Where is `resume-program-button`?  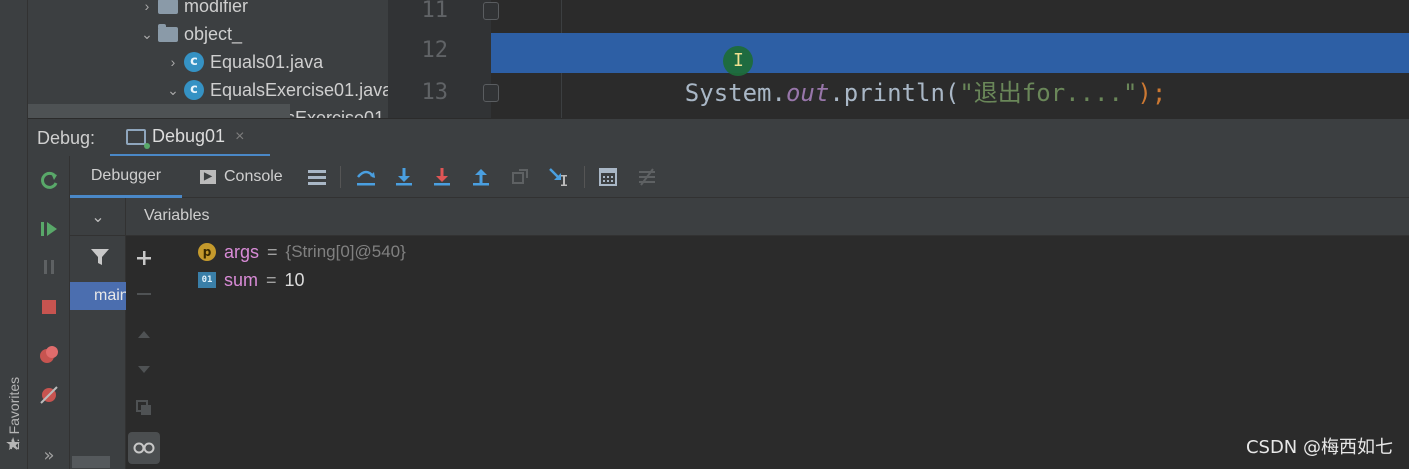 resume-program-button is located at coordinates (49, 229).